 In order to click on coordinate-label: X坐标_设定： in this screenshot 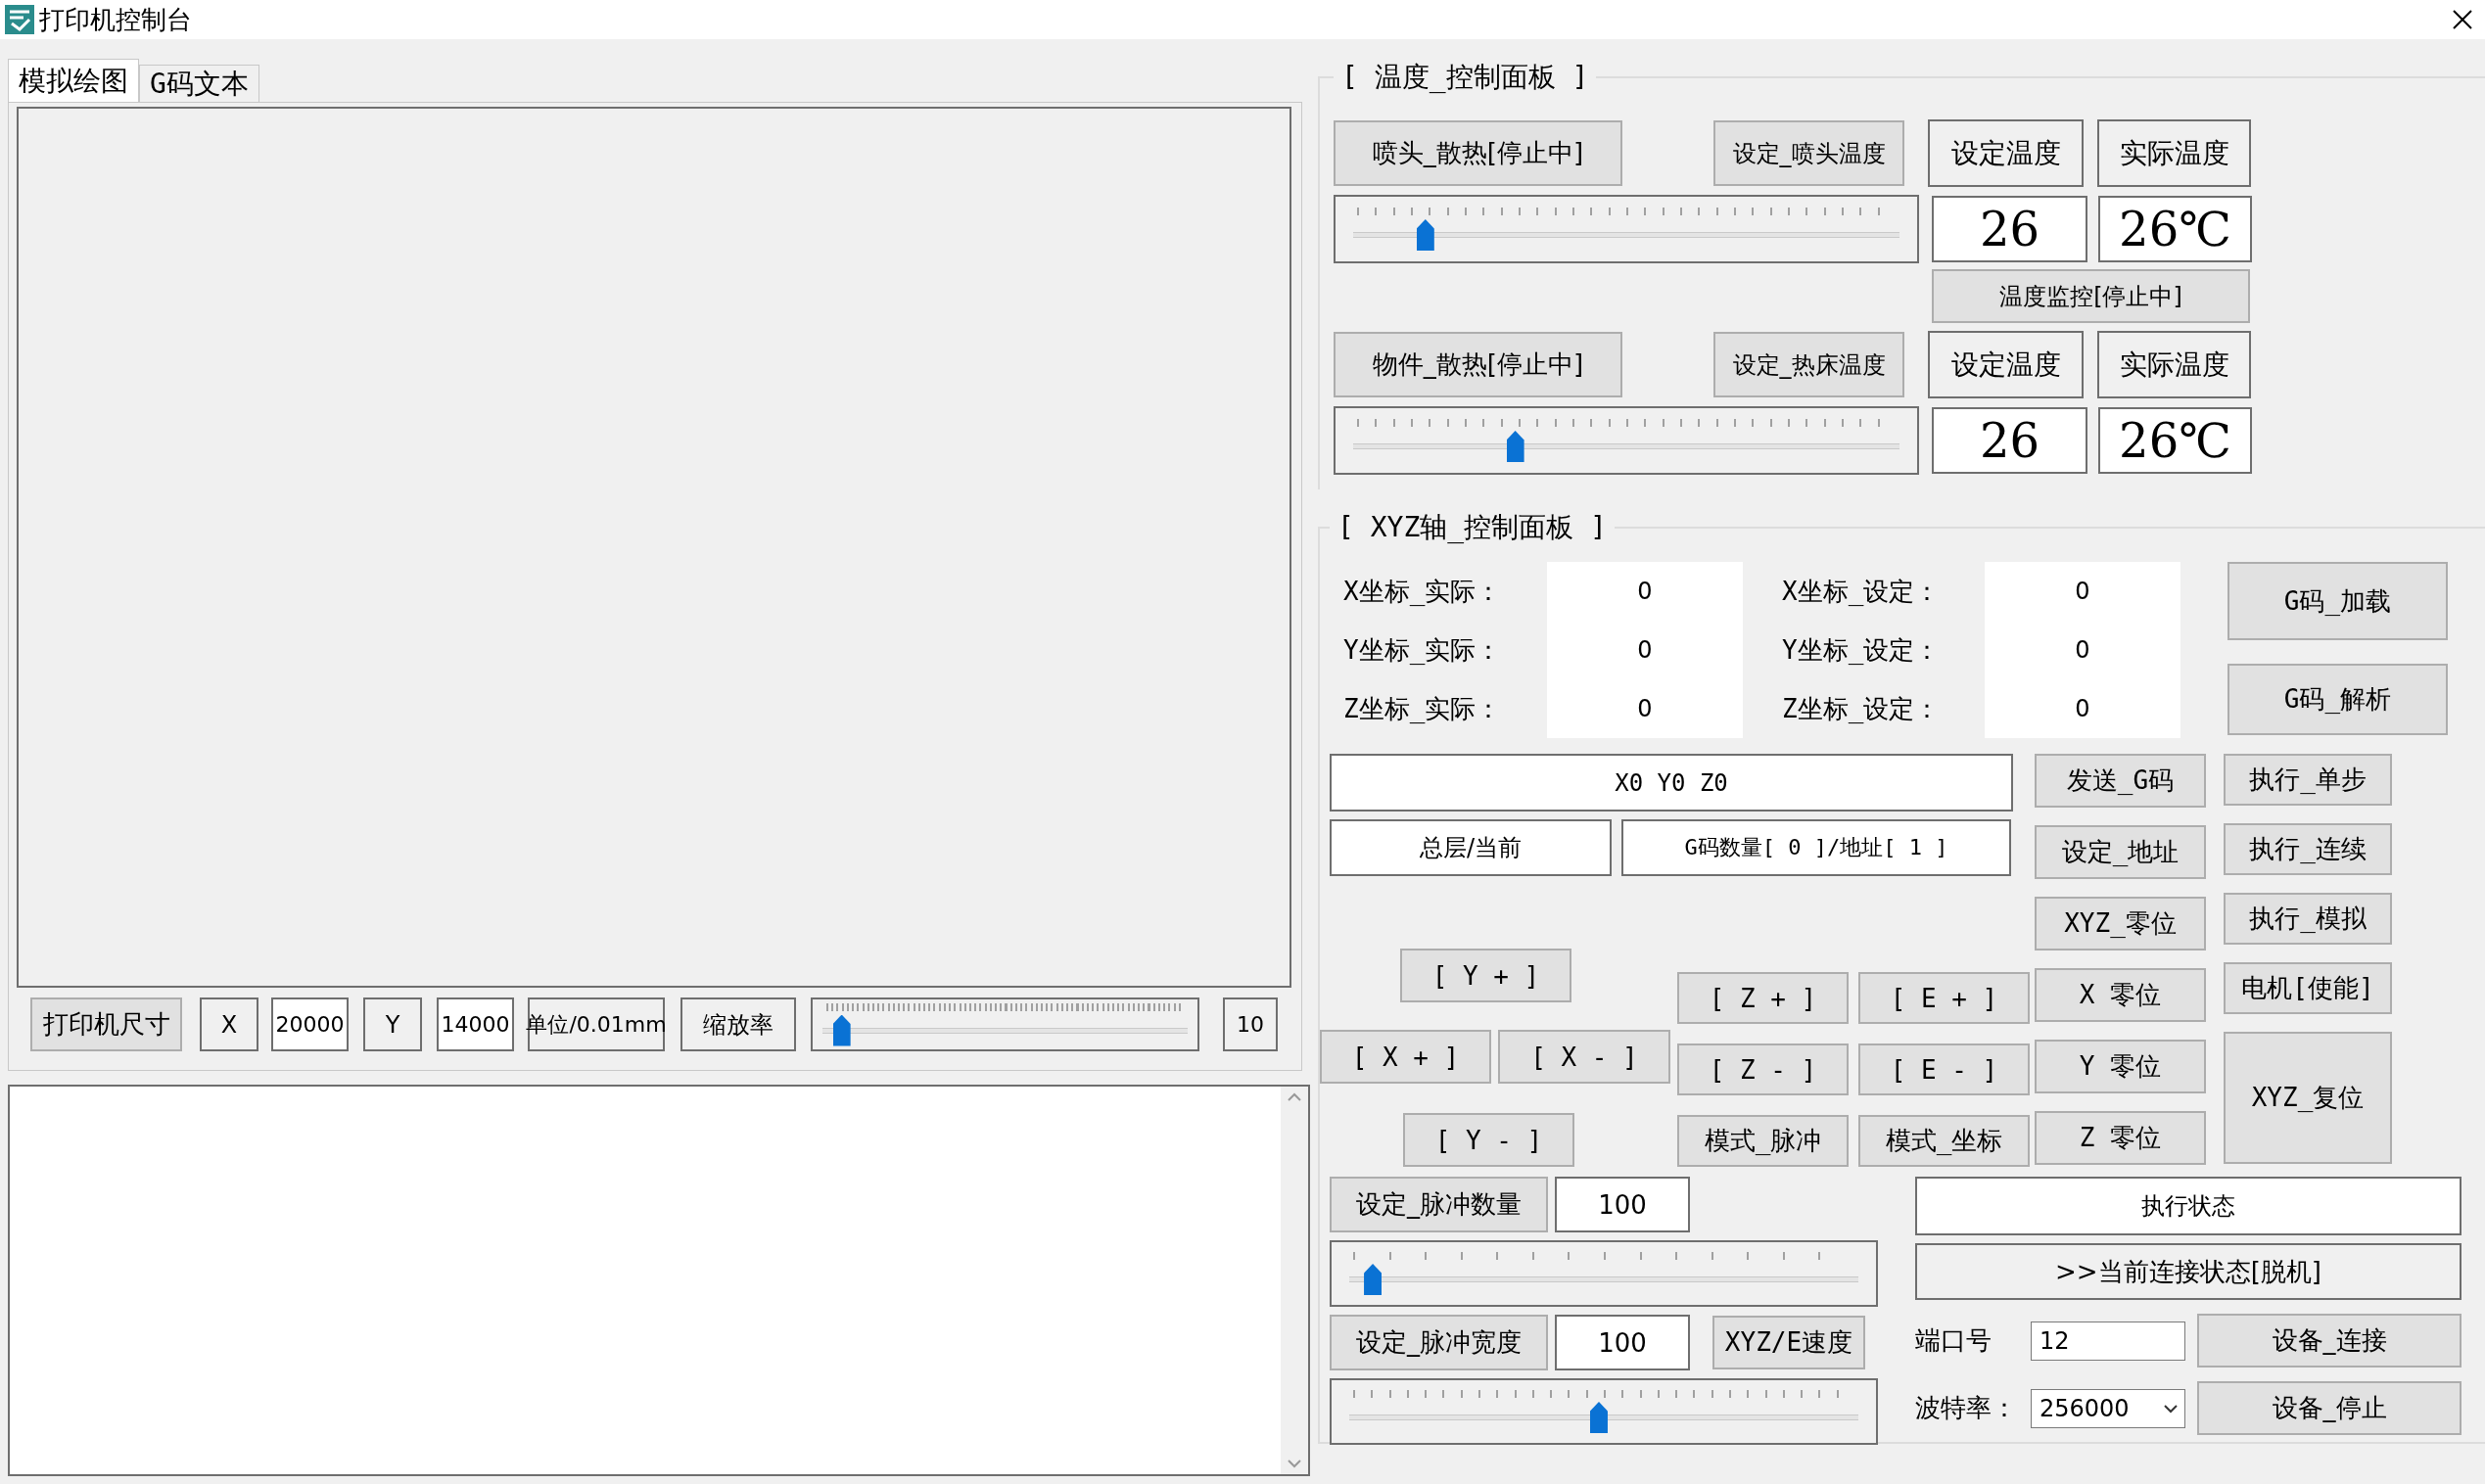, I will do `click(1862, 591)`.